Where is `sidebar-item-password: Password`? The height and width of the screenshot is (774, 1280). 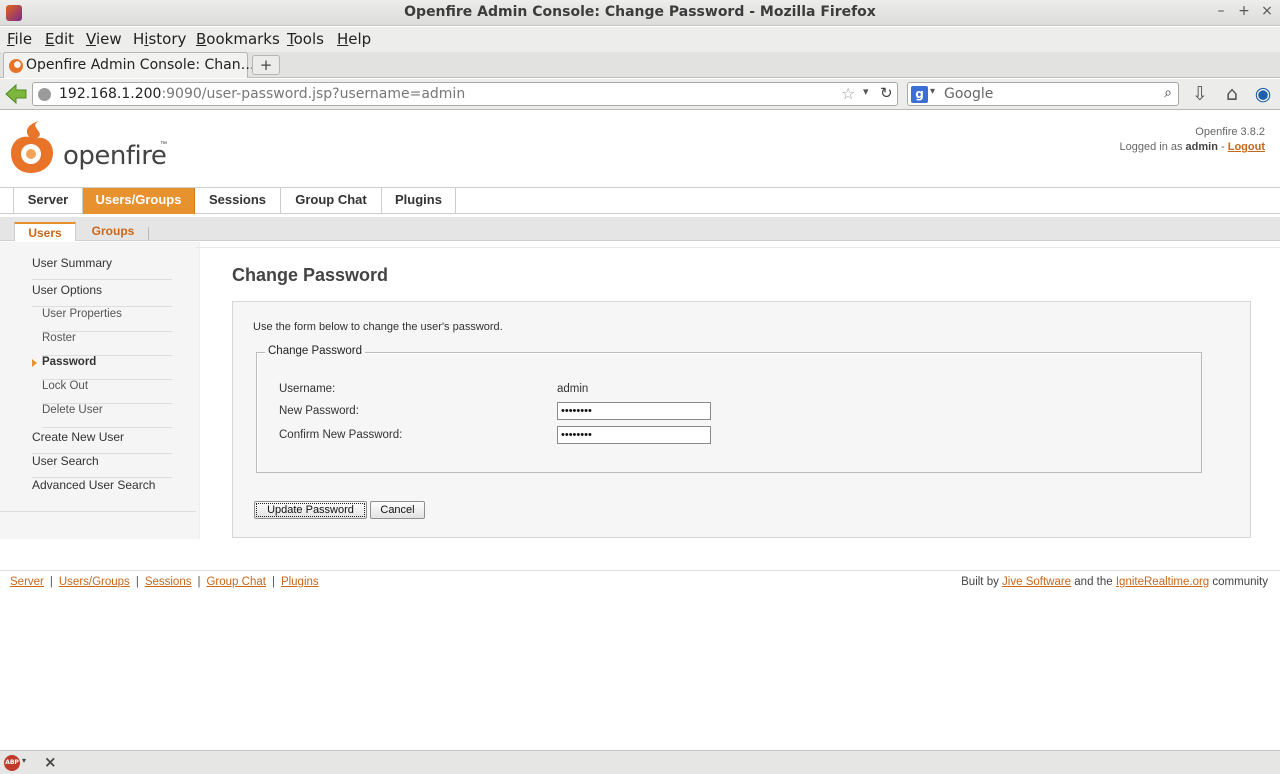 sidebar-item-password: Password is located at coordinates (107, 368).